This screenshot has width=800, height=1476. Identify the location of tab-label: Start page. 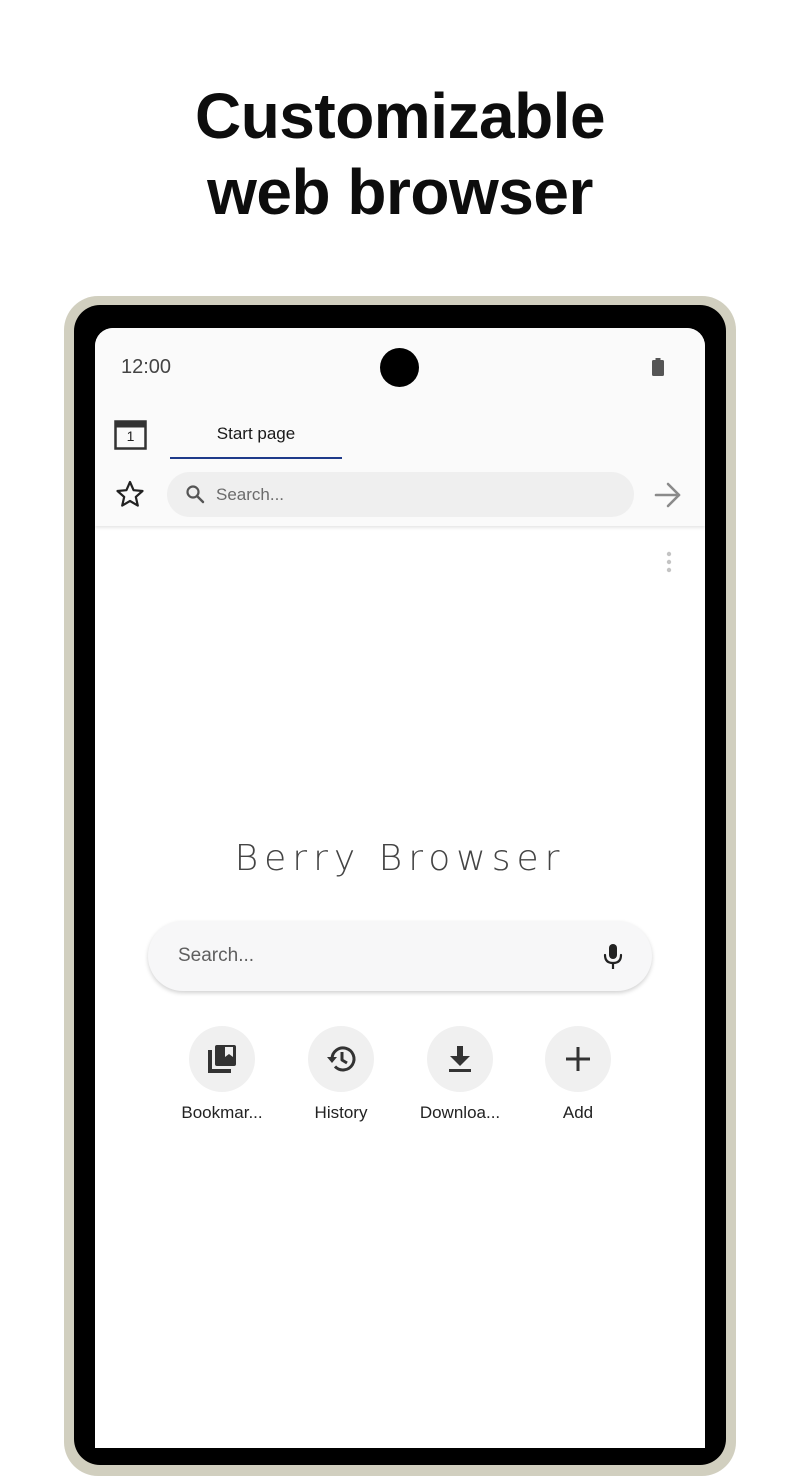
(256, 433).